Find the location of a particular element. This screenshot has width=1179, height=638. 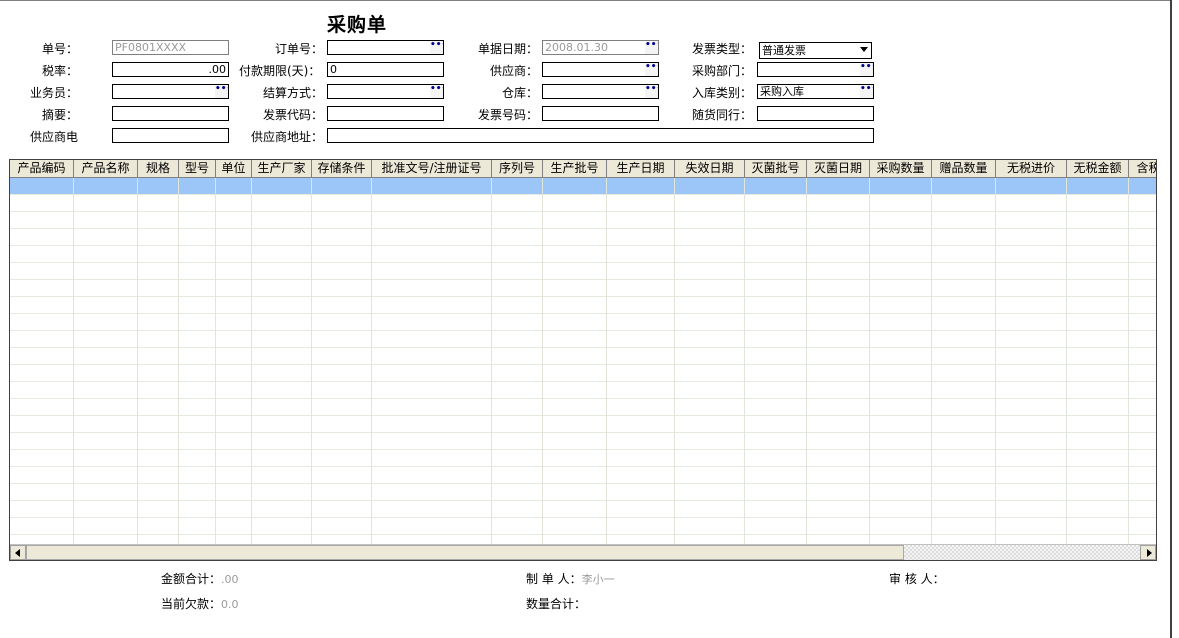

scroll-track is located at coordinates (1022, 552).